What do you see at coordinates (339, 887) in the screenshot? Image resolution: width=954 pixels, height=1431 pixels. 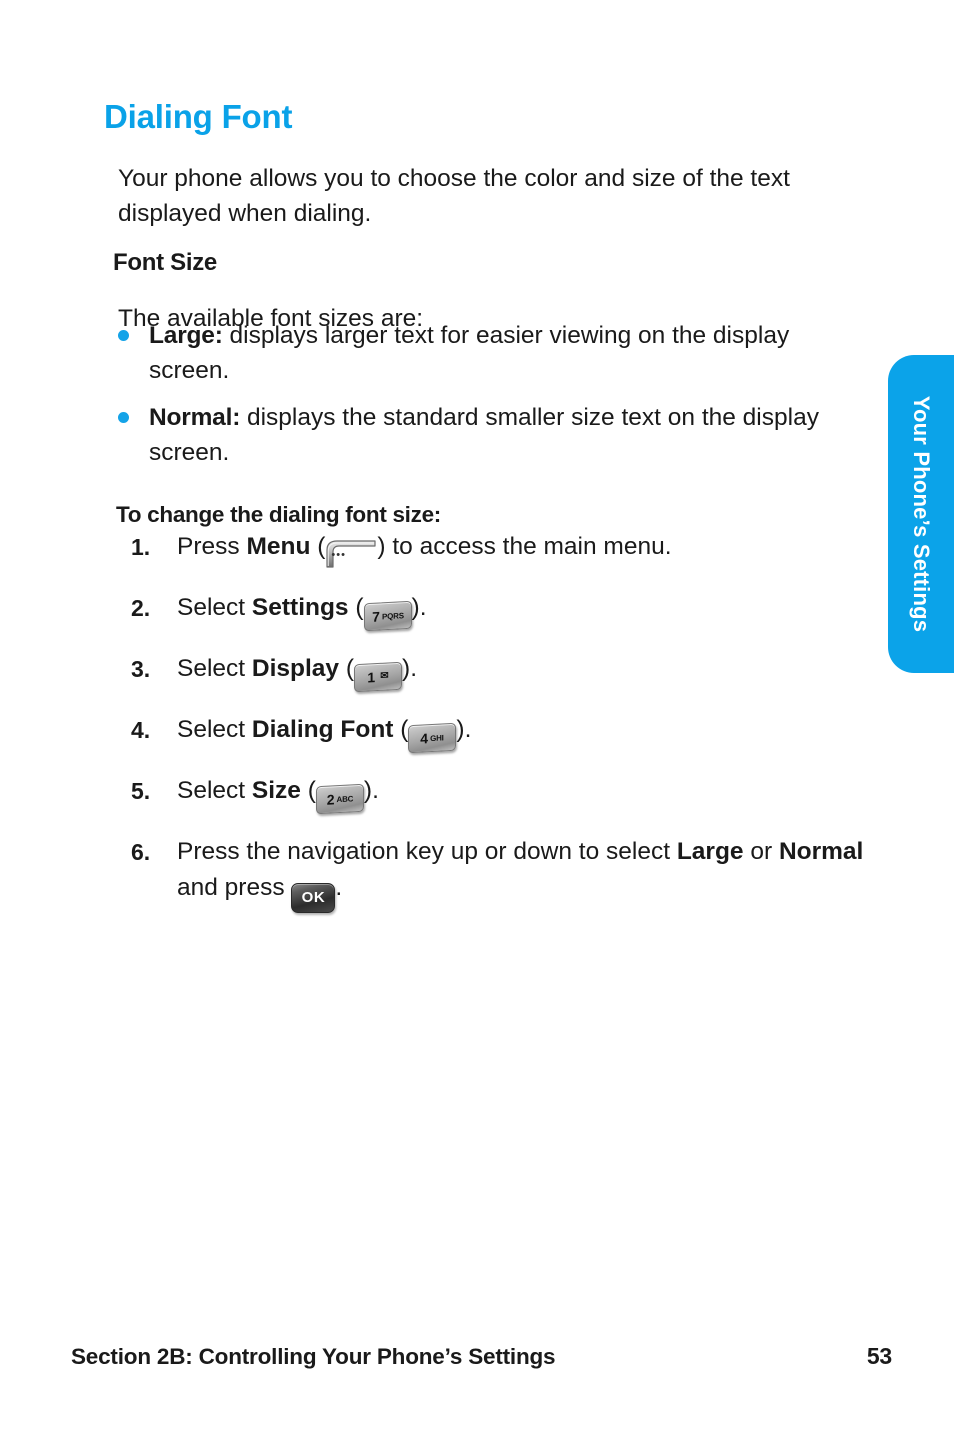 I see `step-text-after: .` at bounding box center [339, 887].